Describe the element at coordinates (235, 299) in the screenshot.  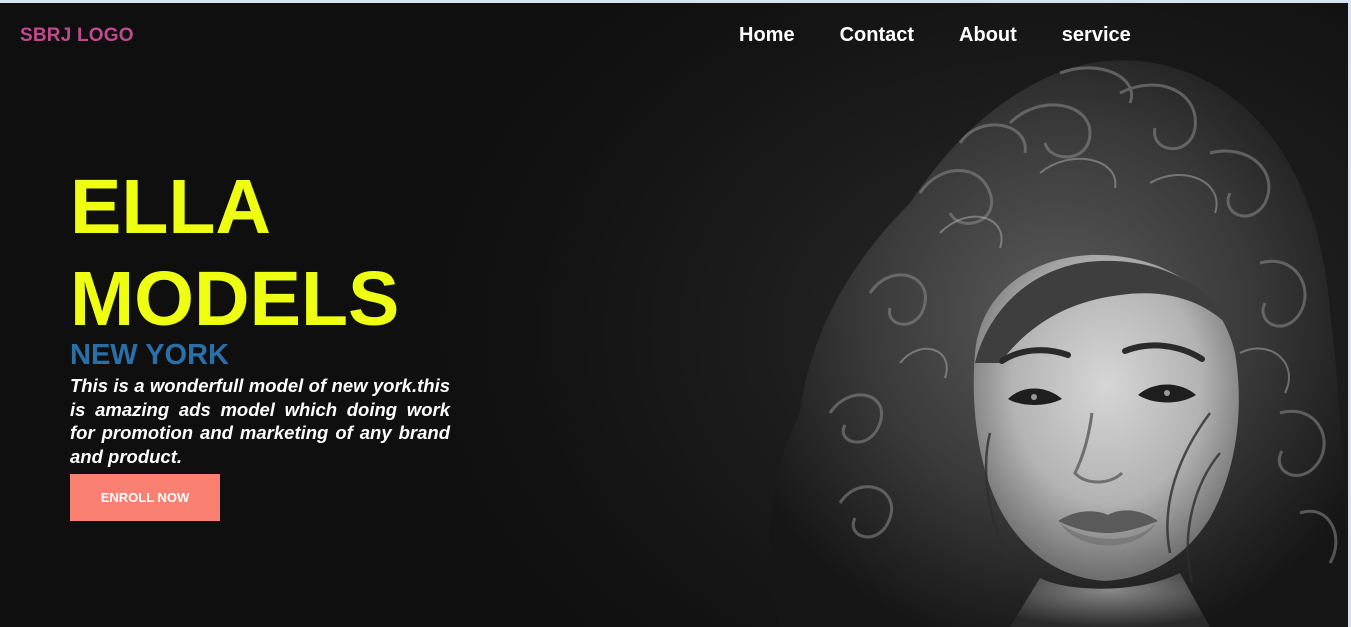
I see `hero-title-line2: MODELS` at that location.